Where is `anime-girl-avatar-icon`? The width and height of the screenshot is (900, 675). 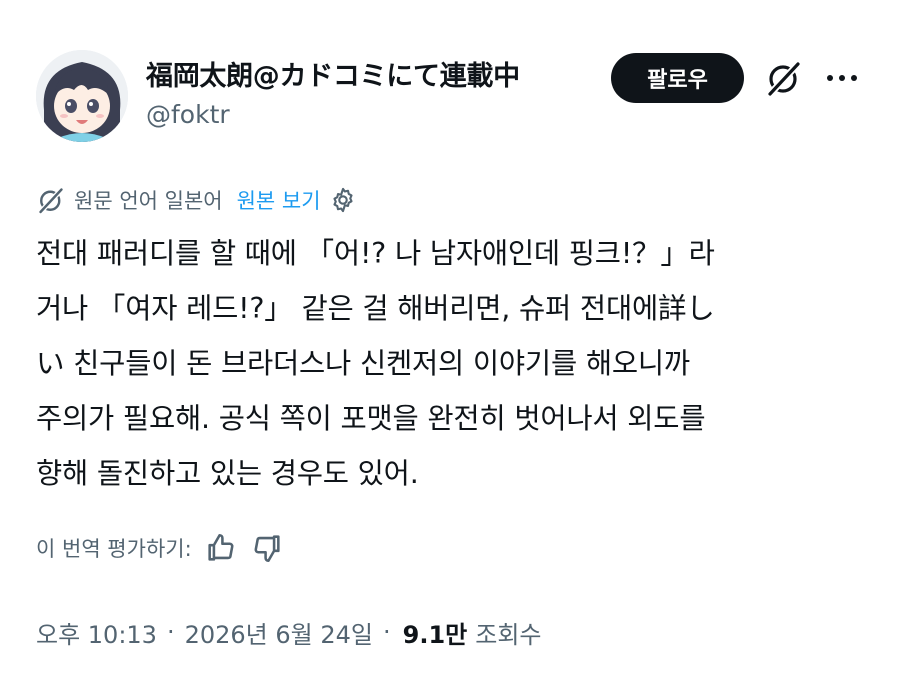 anime-girl-avatar-icon is located at coordinates (82, 96).